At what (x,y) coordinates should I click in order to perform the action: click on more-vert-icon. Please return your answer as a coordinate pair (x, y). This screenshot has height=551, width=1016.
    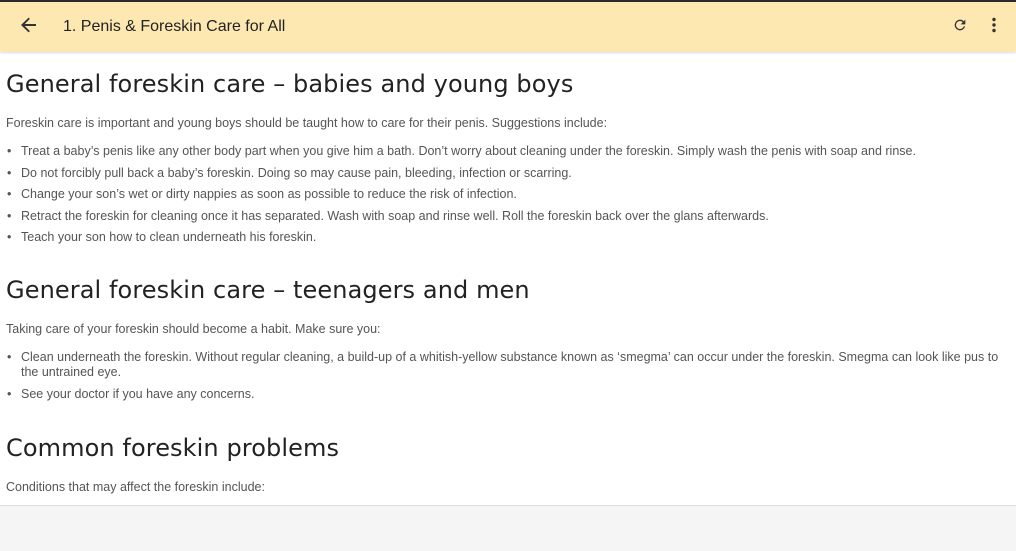
    Looking at the image, I should click on (994, 27).